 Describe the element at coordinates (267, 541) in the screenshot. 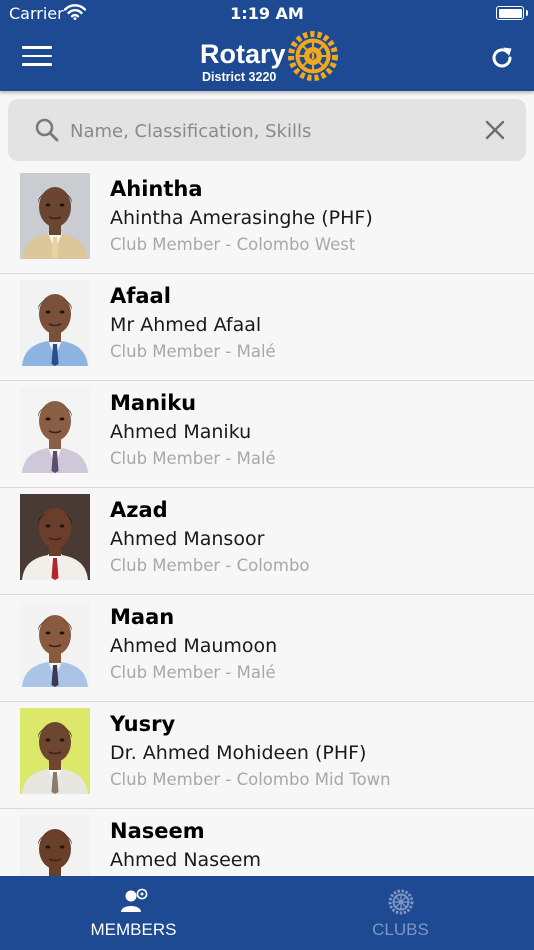

I see `member-row: Azad Ahmed Mansoor Club Member - Colombo` at that location.